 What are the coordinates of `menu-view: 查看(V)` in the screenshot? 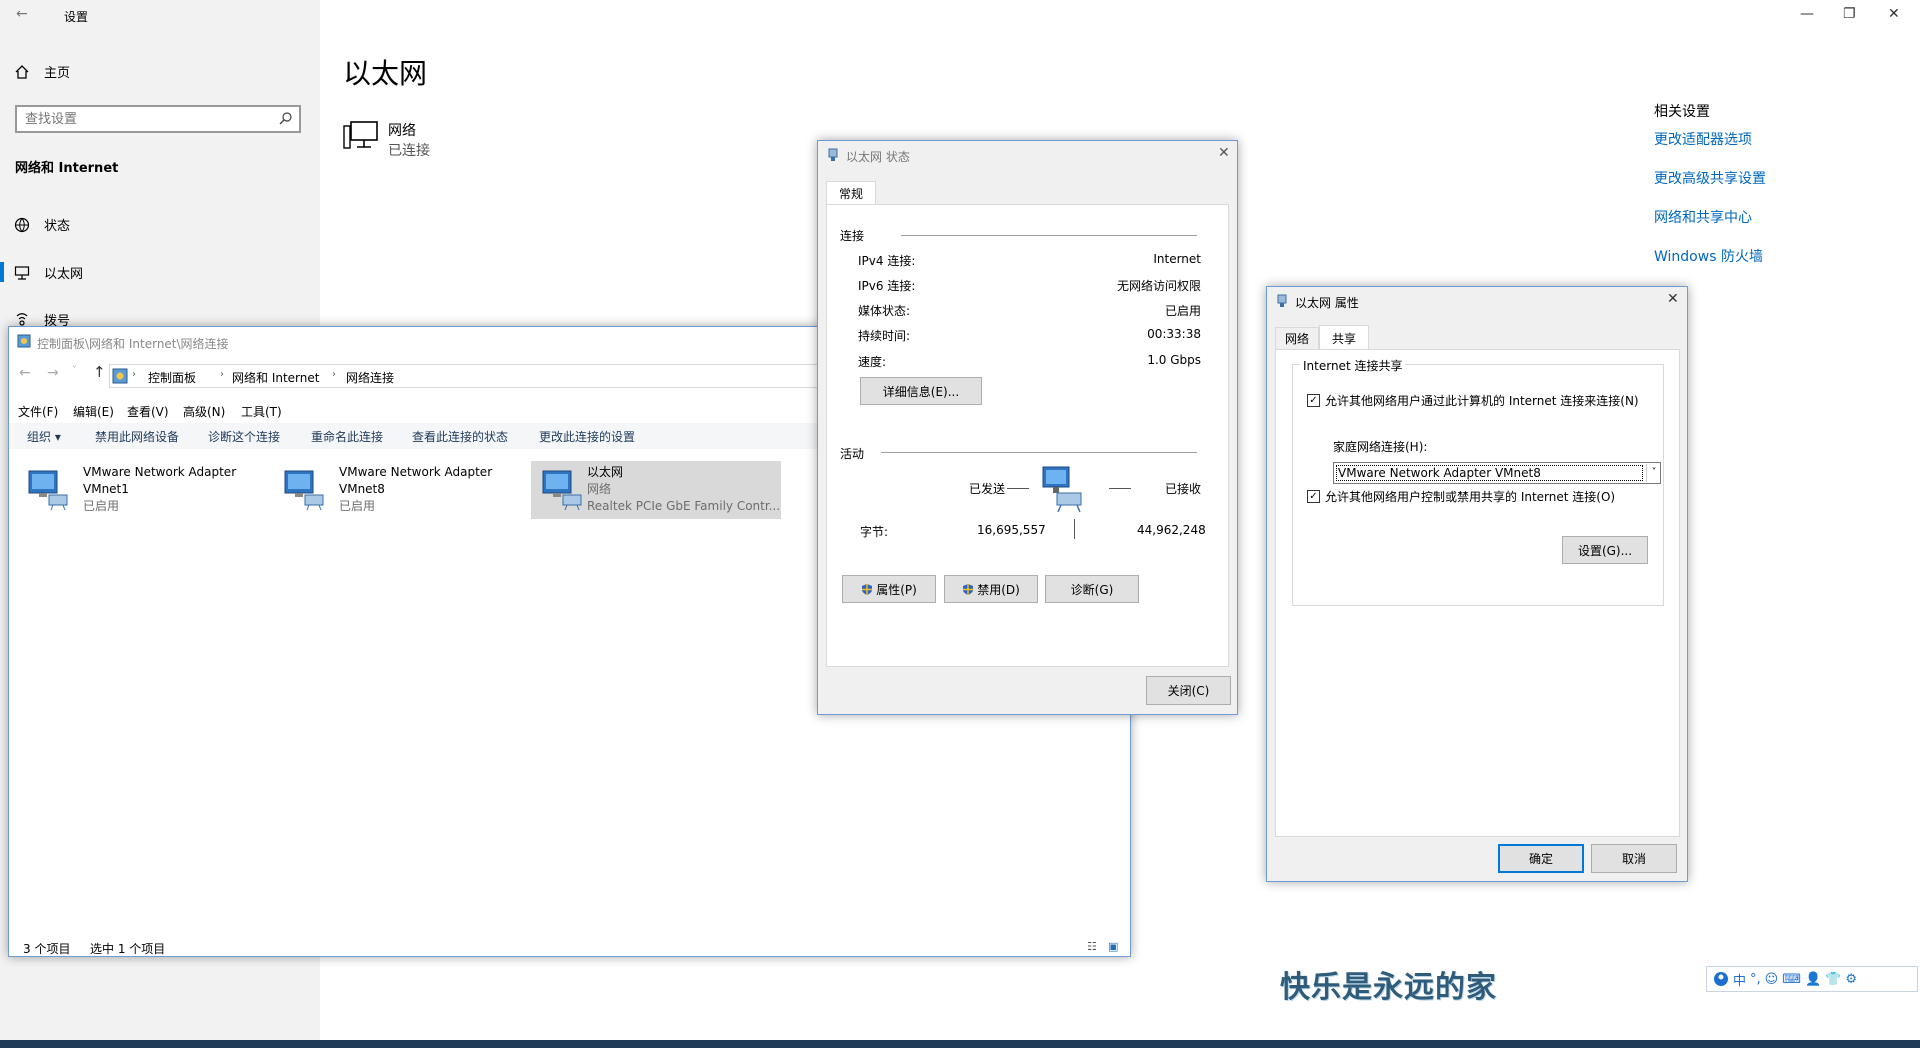 It's located at (148, 411).